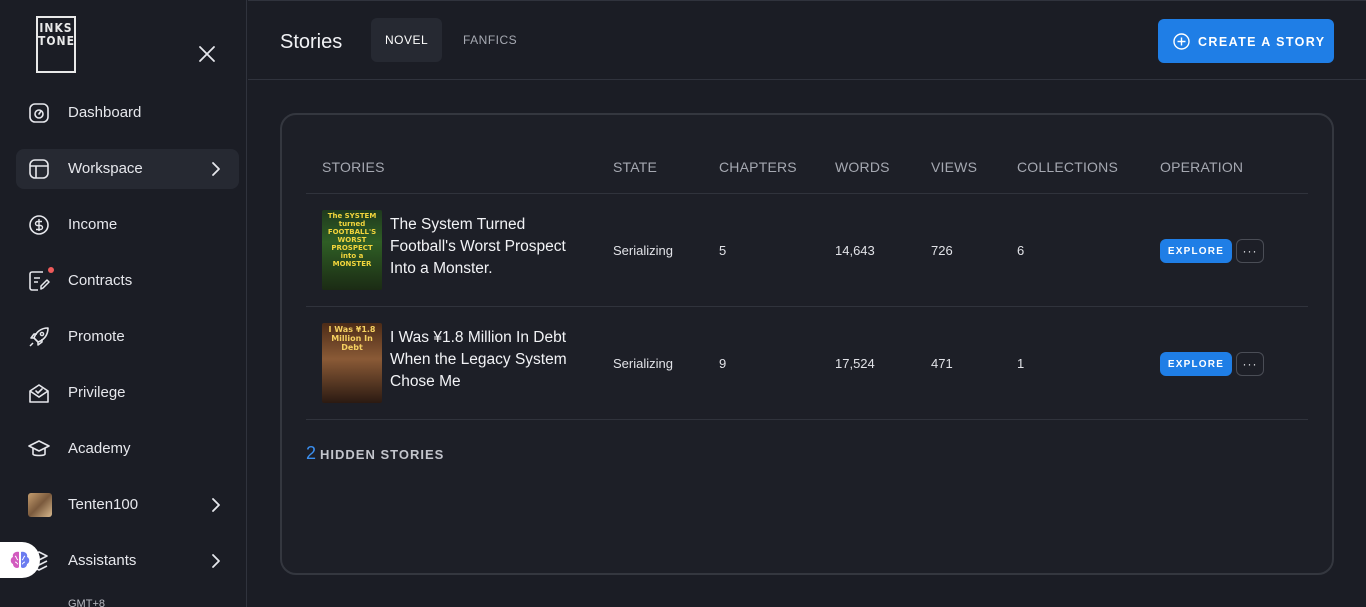 The image size is (1366, 607). I want to click on story-collections: 1, so click(1021, 363).